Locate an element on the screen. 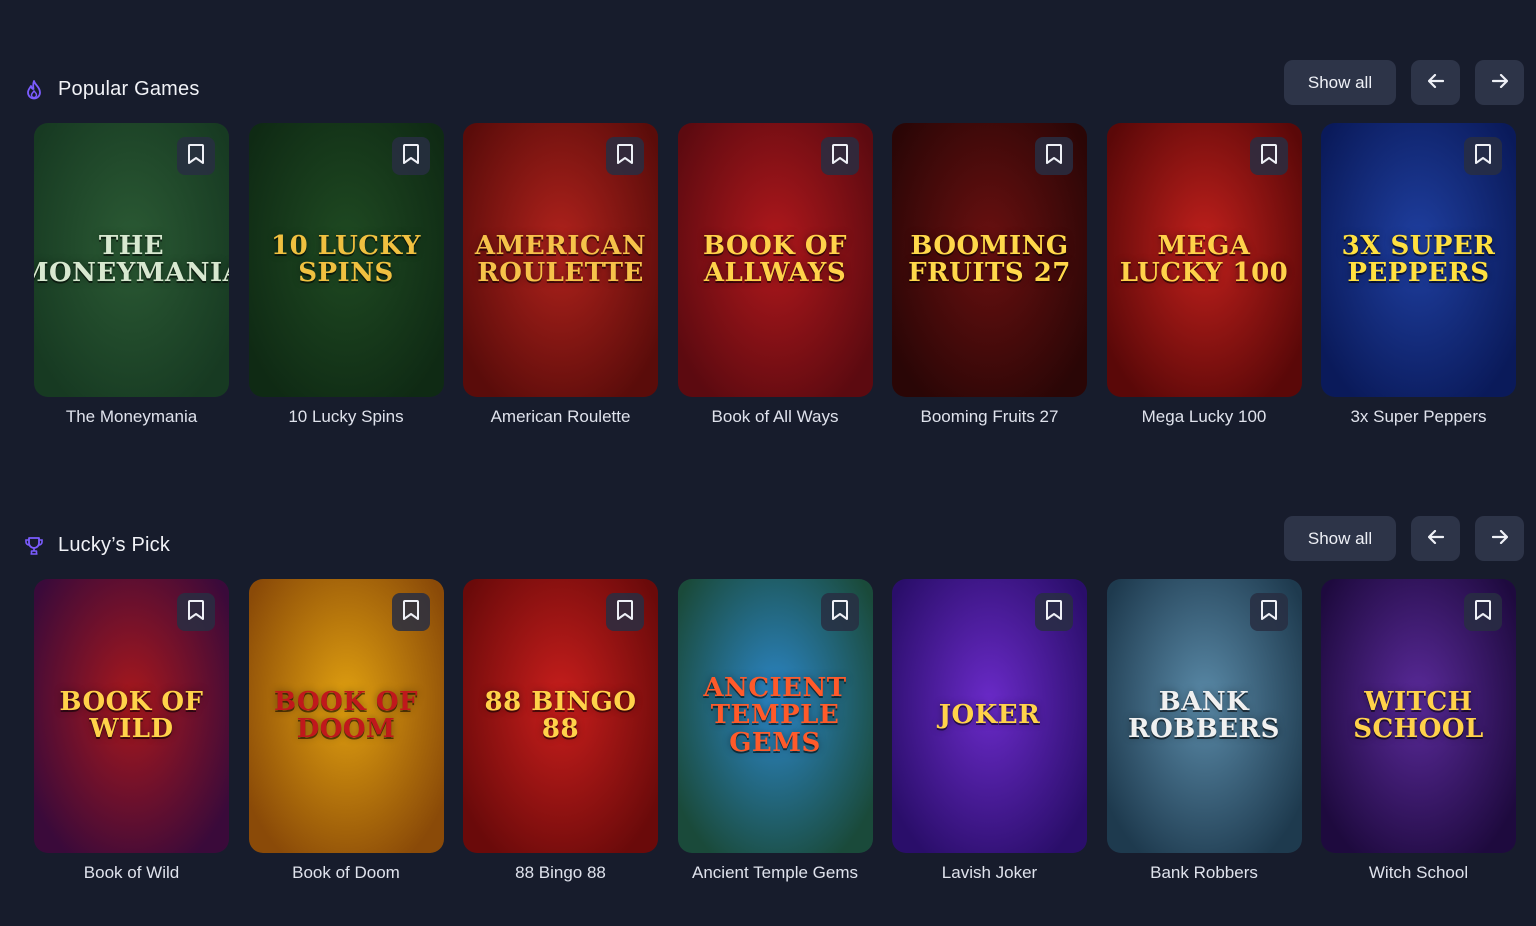  game-title: Witch School is located at coordinates (1418, 873).